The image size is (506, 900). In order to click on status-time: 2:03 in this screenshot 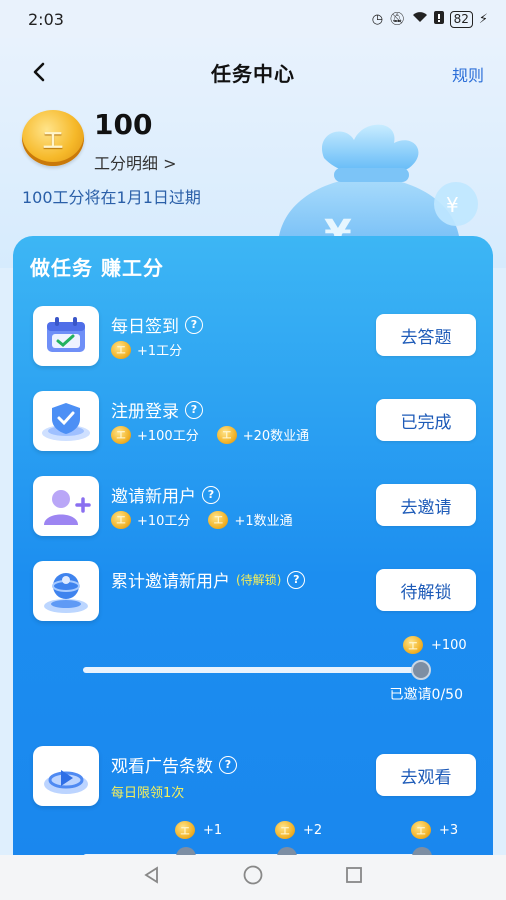, I will do `click(46, 19)`.